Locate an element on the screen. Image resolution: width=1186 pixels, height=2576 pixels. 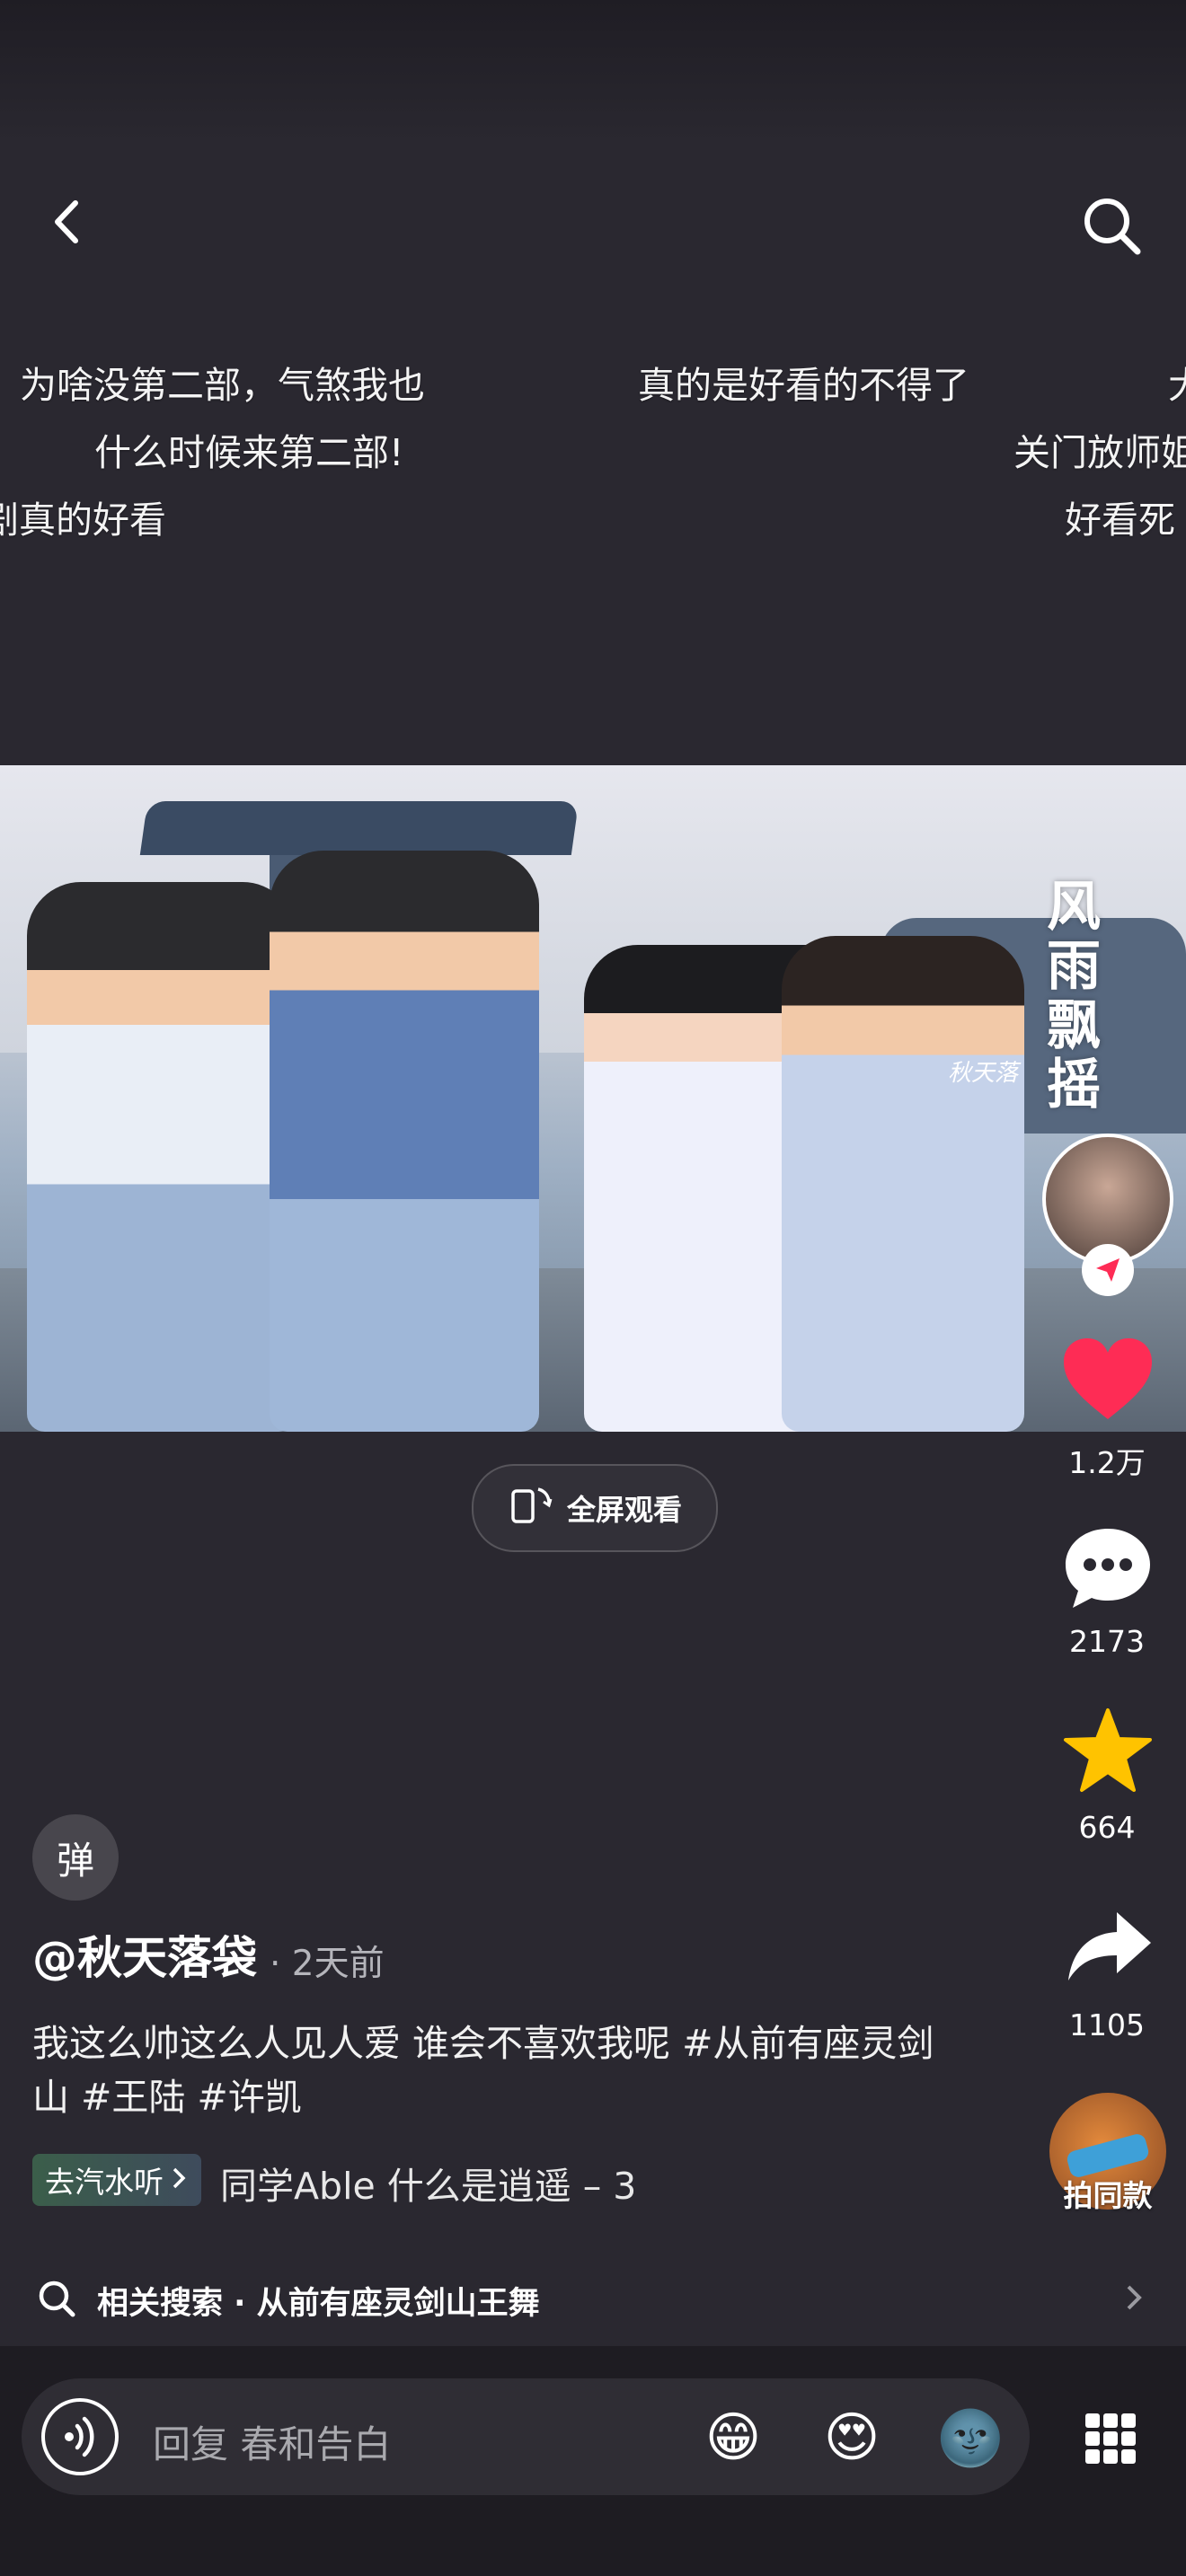
fullscreen-label: 全屏观看 is located at coordinates (624, 1510).